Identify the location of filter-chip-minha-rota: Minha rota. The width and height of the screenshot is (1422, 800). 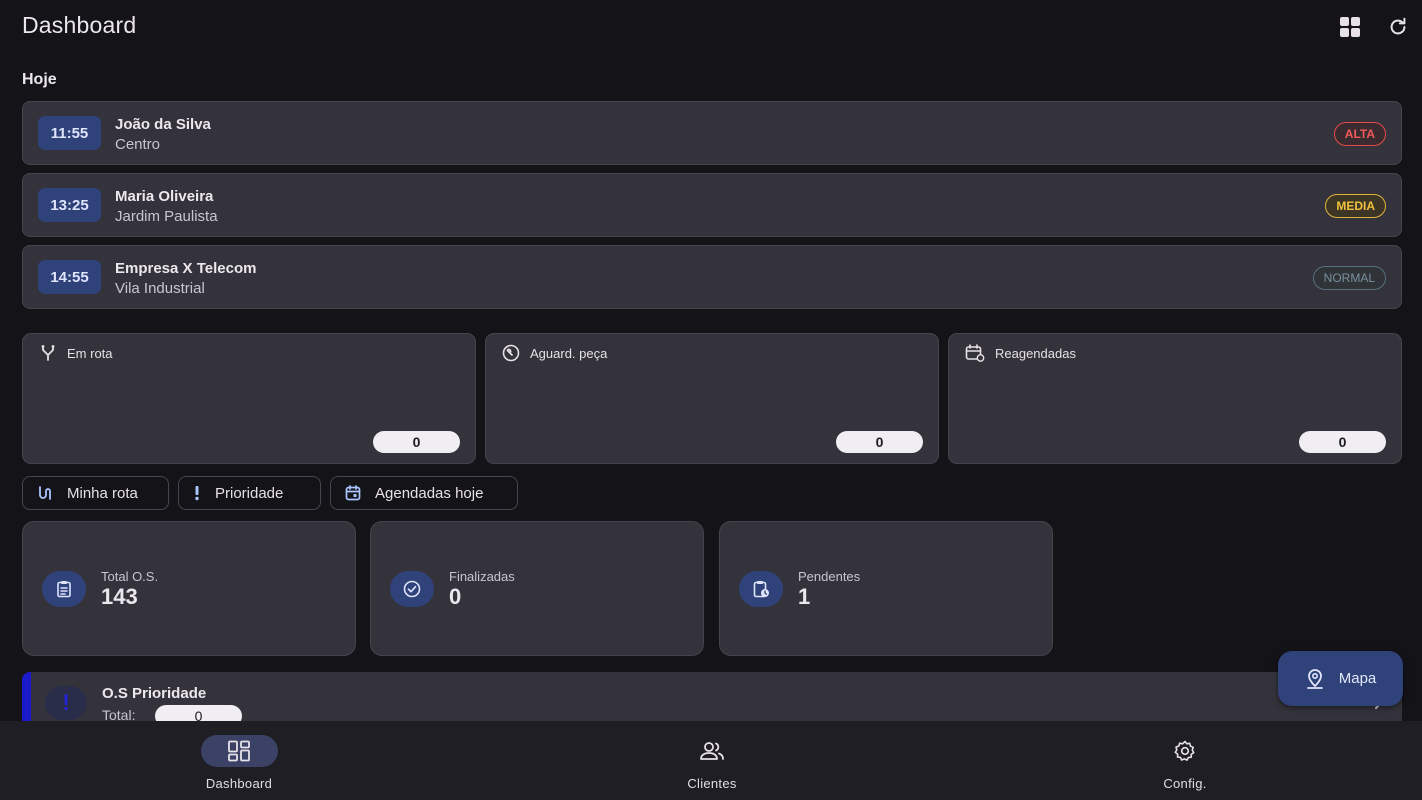
(95, 493).